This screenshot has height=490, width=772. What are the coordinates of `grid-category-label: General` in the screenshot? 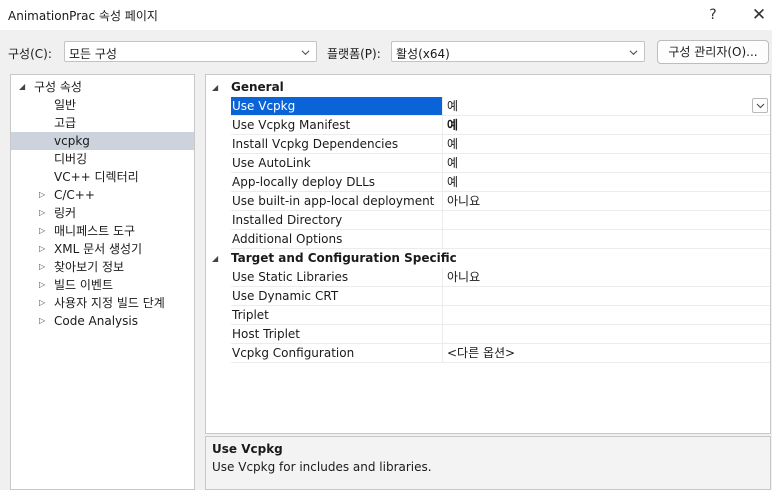 It's located at (257, 87).